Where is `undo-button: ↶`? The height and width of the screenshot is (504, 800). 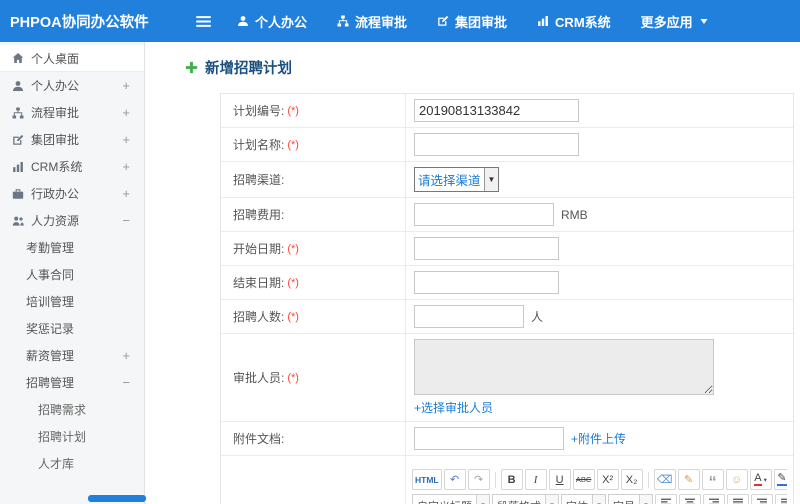
undo-button: ↶ is located at coordinates (454, 479).